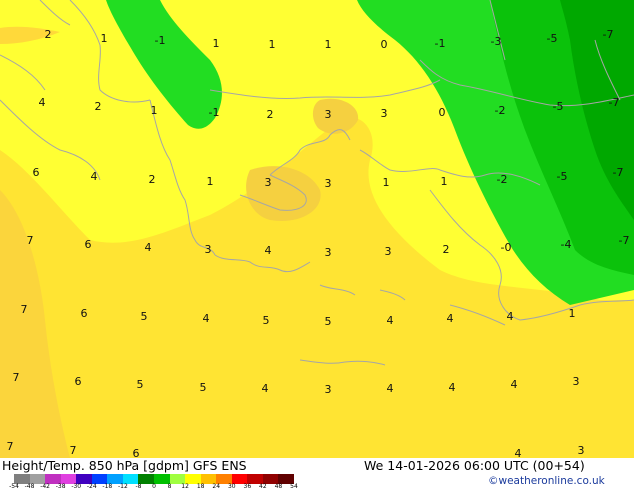 The width and height of the screenshot is (634, 492). I want to click on colorbar-tick-label: -12, so click(122, 486).